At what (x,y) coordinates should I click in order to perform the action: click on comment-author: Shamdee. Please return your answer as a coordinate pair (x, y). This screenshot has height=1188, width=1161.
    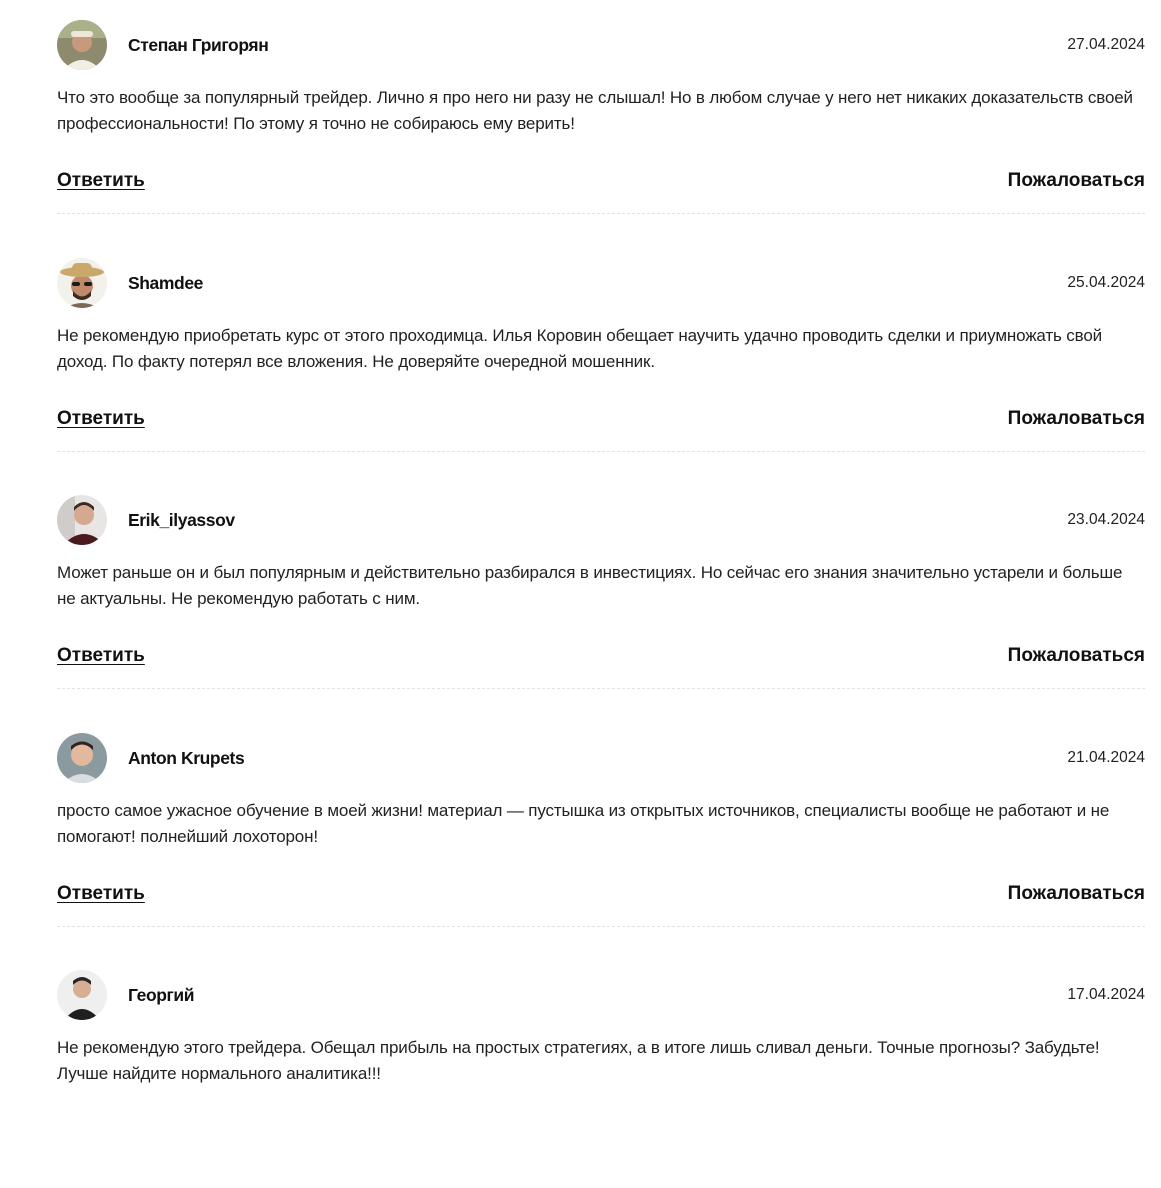
    Looking at the image, I should click on (166, 282).